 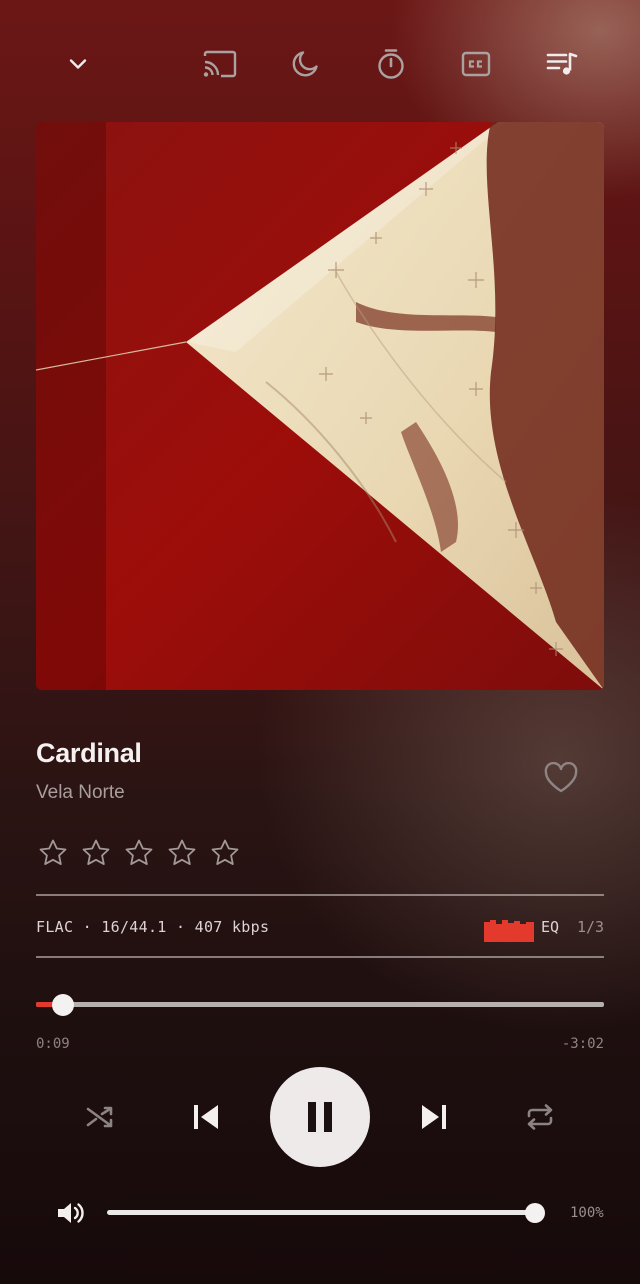 What do you see at coordinates (62, 1005) in the screenshot?
I see `seek-thumb` at bounding box center [62, 1005].